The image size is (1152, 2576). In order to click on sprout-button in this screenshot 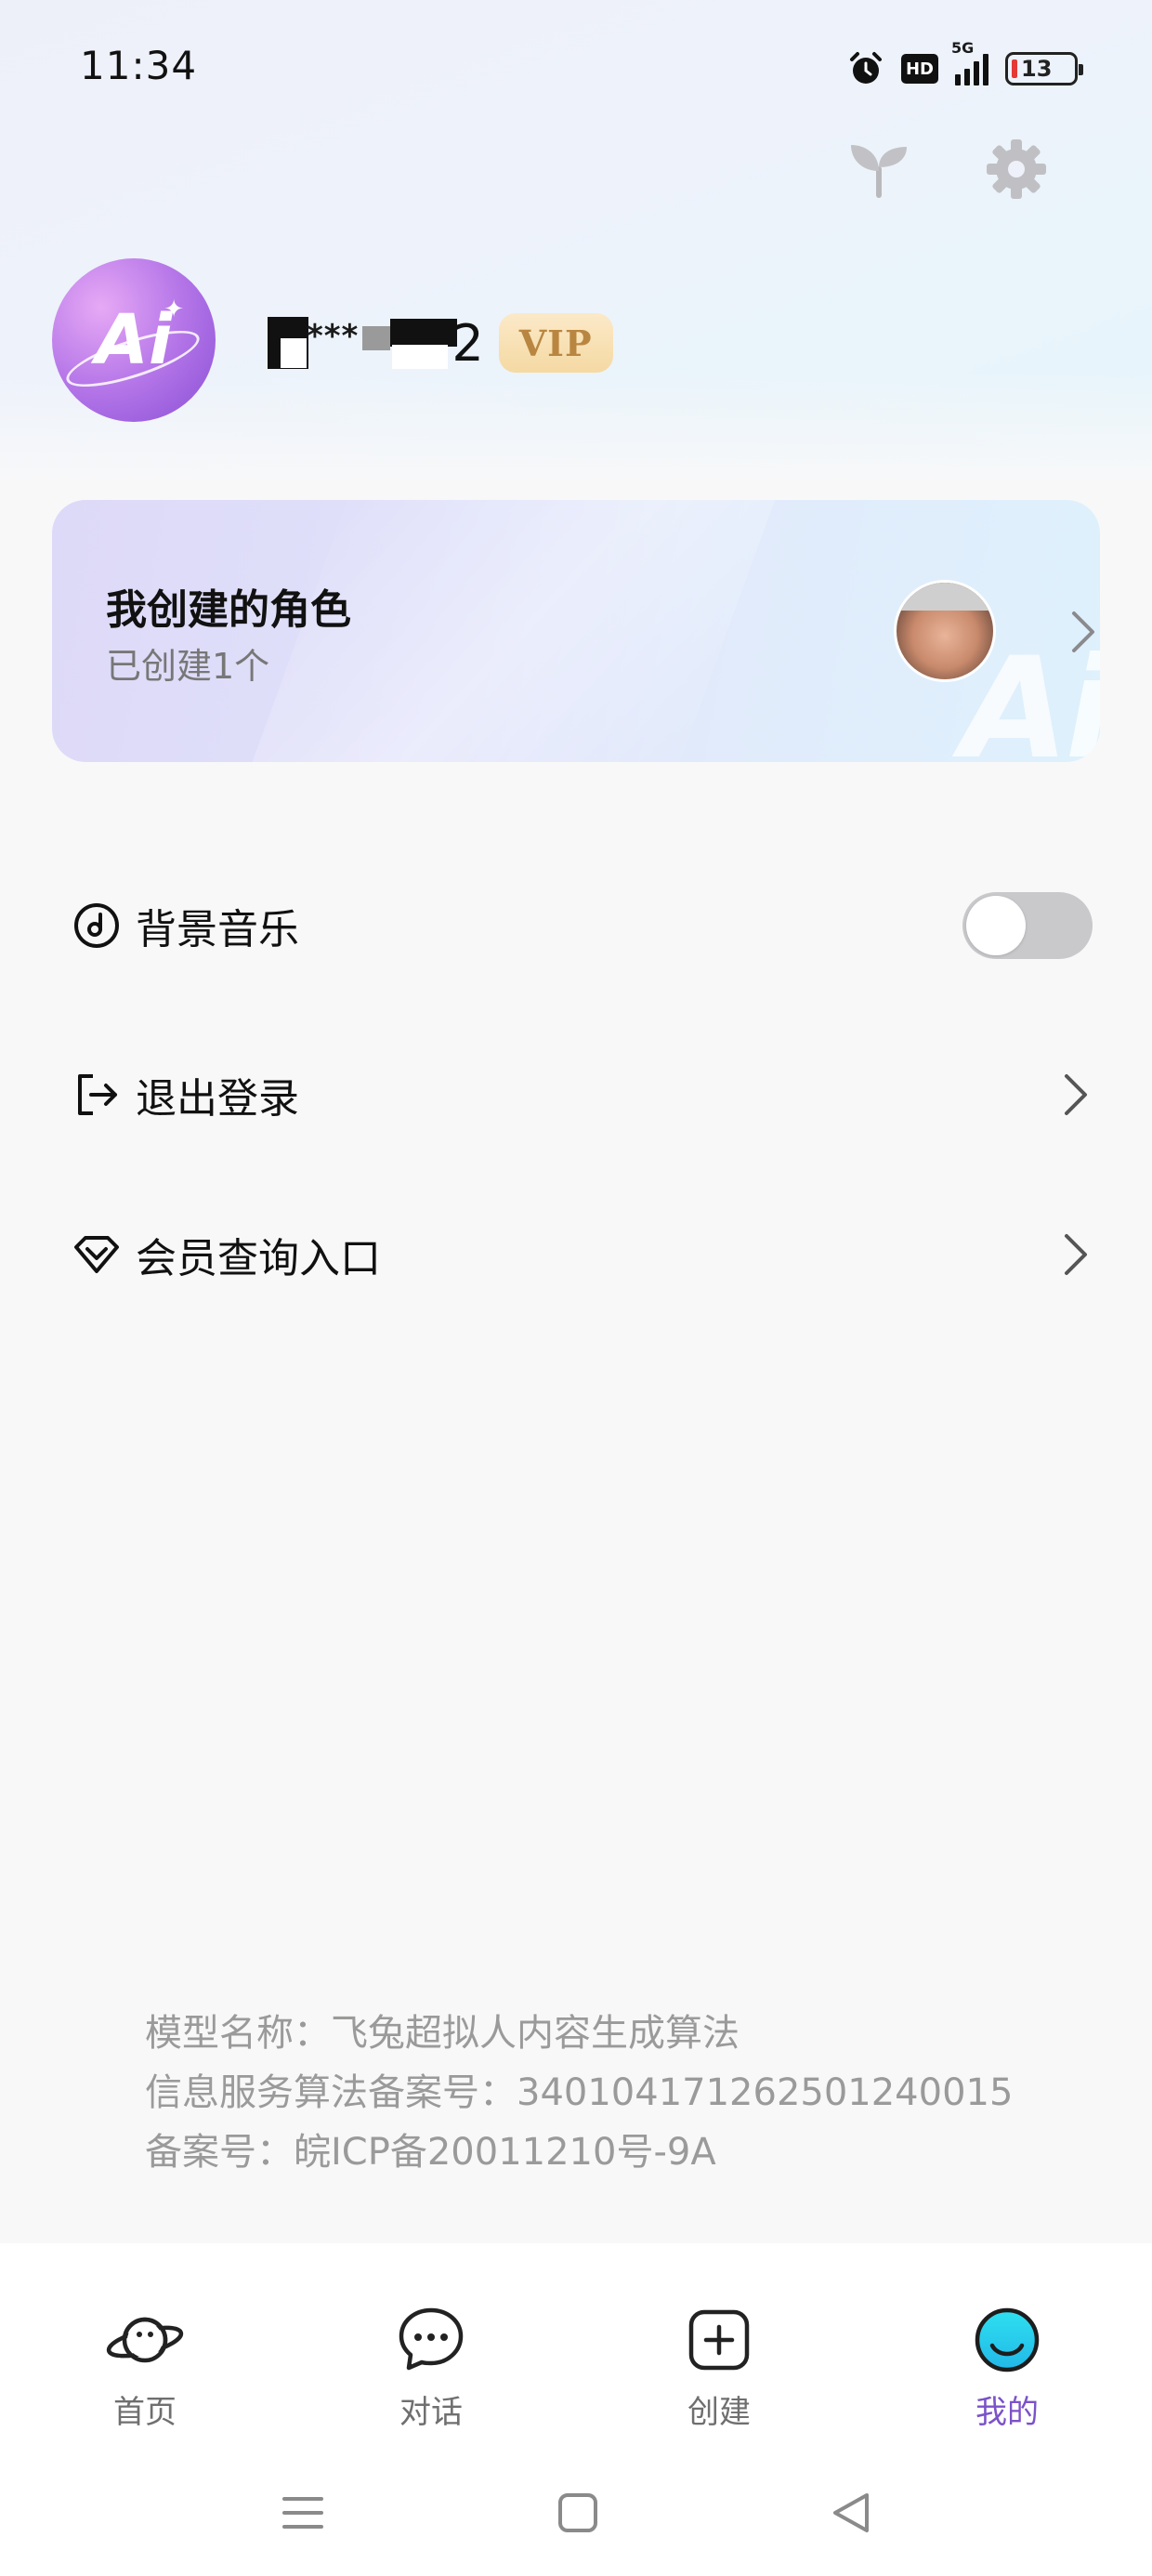, I will do `click(878, 171)`.